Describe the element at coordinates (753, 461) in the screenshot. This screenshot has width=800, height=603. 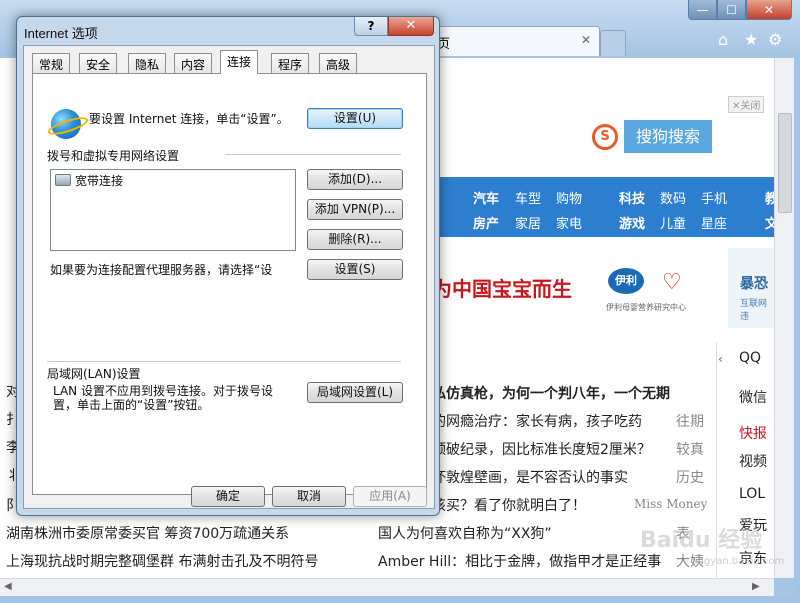
I see `side-link: 视频` at that location.